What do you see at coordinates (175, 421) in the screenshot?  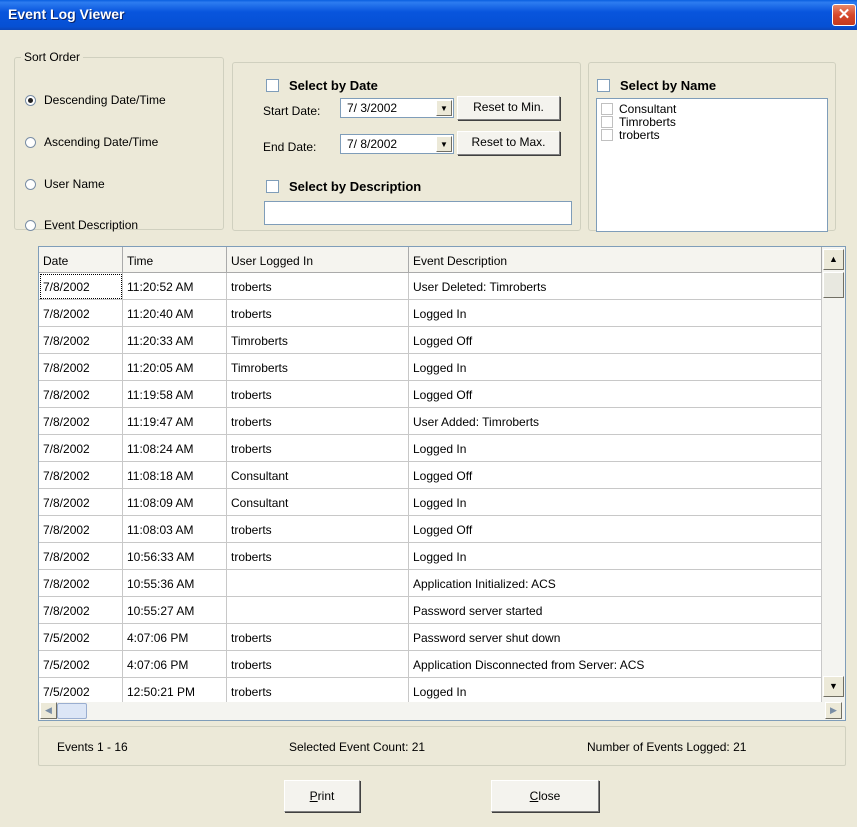 I see `cell-time: 11:19:47 AM` at bounding box center [175, 421].